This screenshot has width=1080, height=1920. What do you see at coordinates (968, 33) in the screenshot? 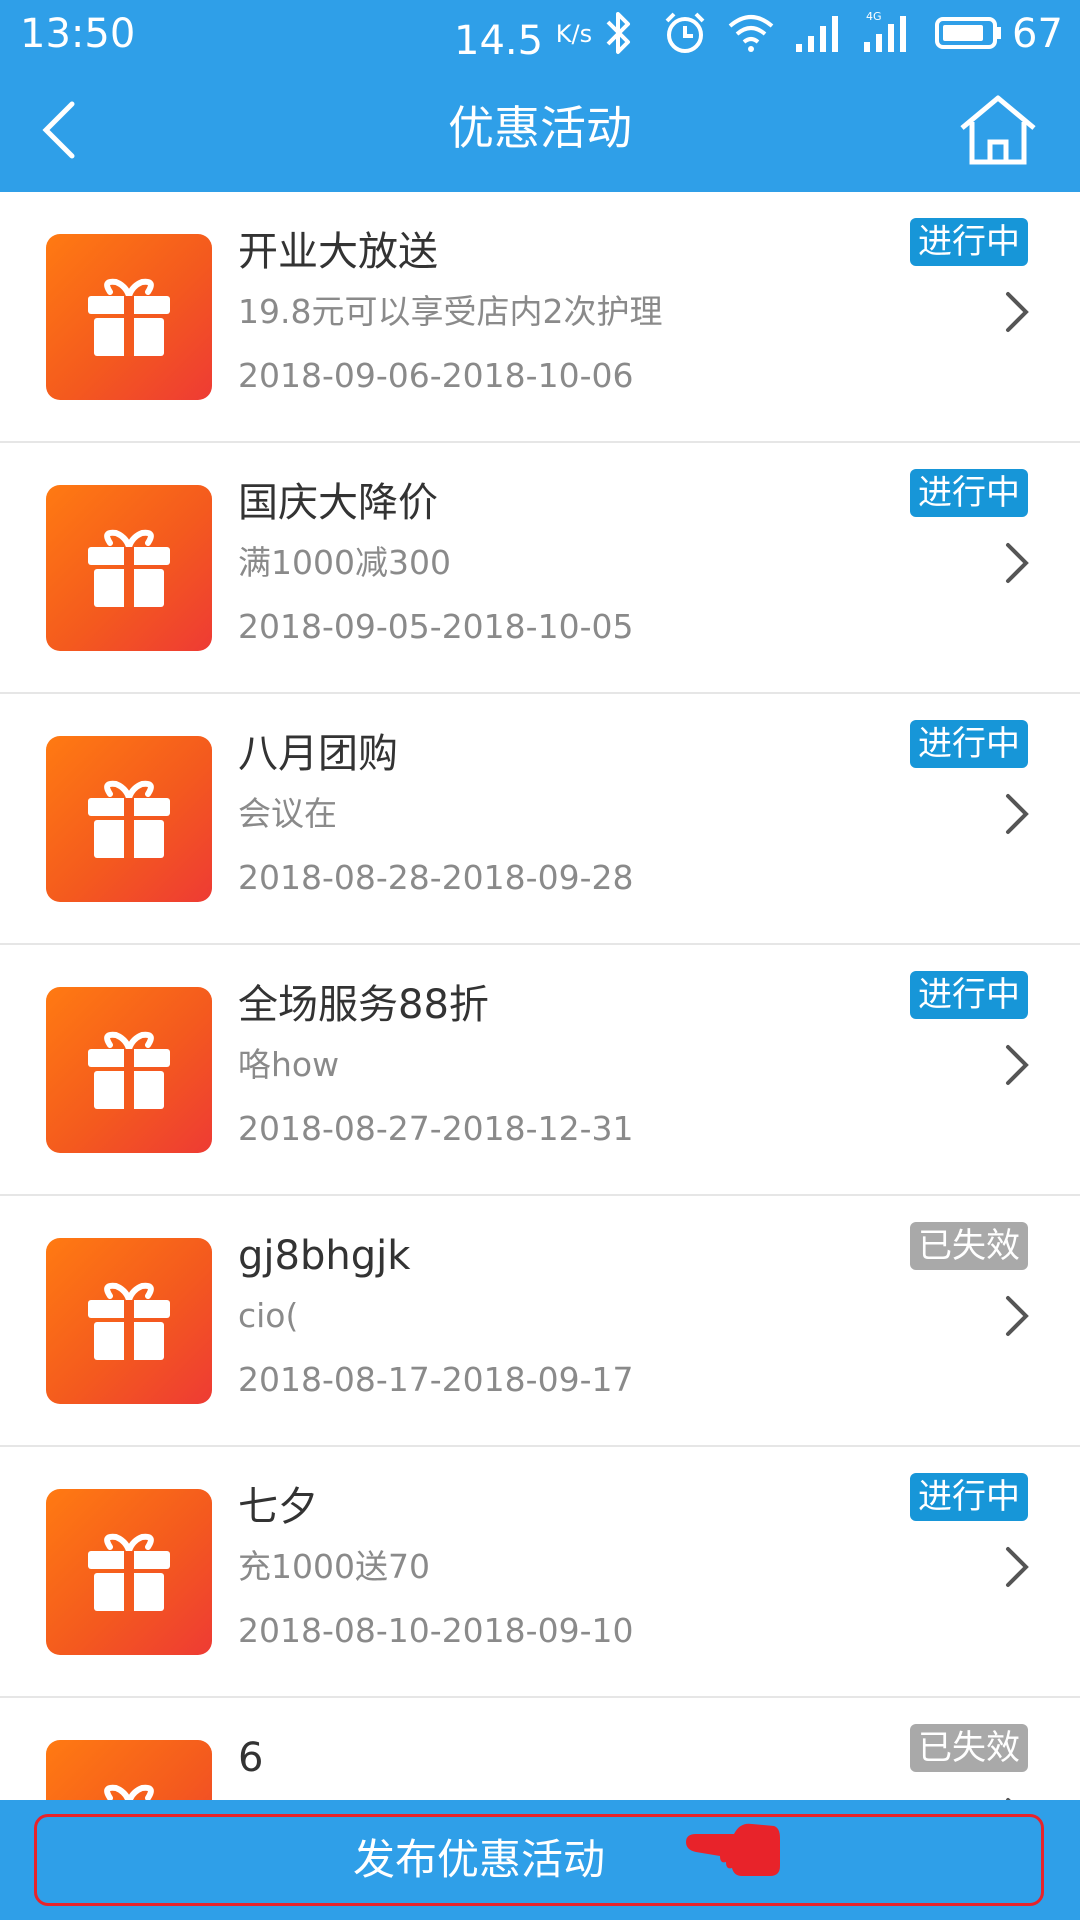
I see `battery-icon` at bounding box center [968, 33].